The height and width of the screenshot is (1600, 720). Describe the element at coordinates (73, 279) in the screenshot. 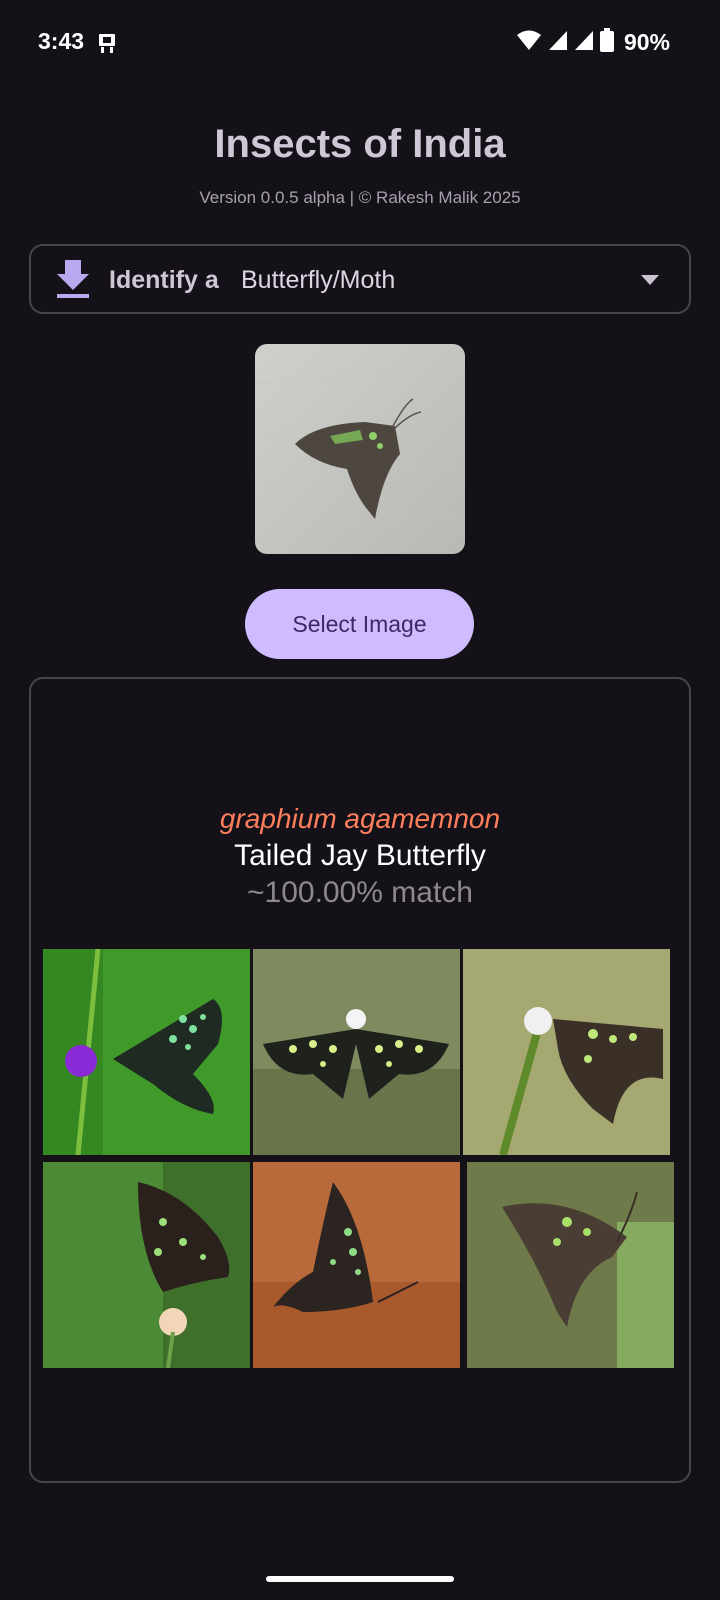

I see `download-icon` at that location.